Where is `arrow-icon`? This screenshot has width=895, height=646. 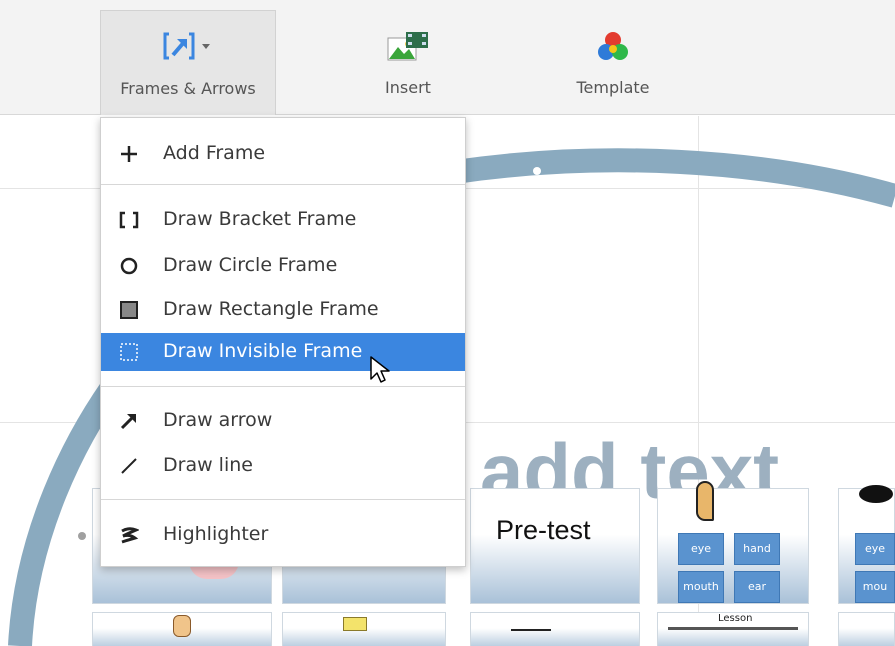 arrow-icon is located at coordinates (129, 421).